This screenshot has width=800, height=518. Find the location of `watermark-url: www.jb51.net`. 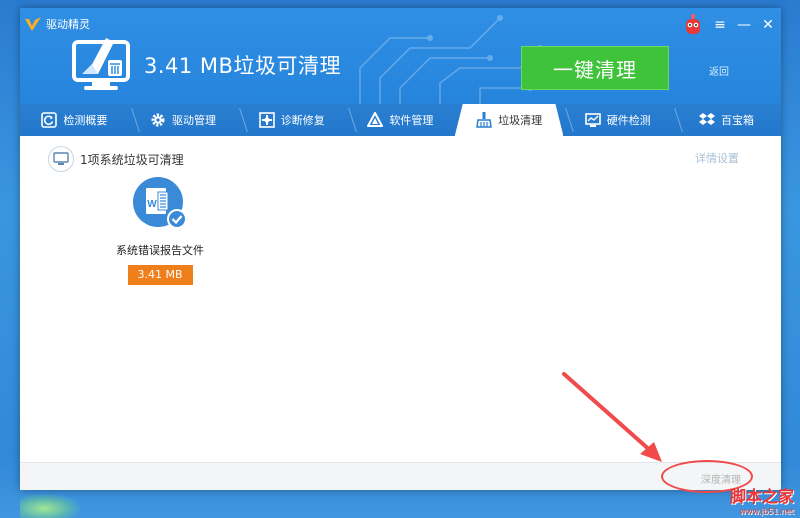

watermark-url: www.jb51.net is located at coordinates (766, 511).